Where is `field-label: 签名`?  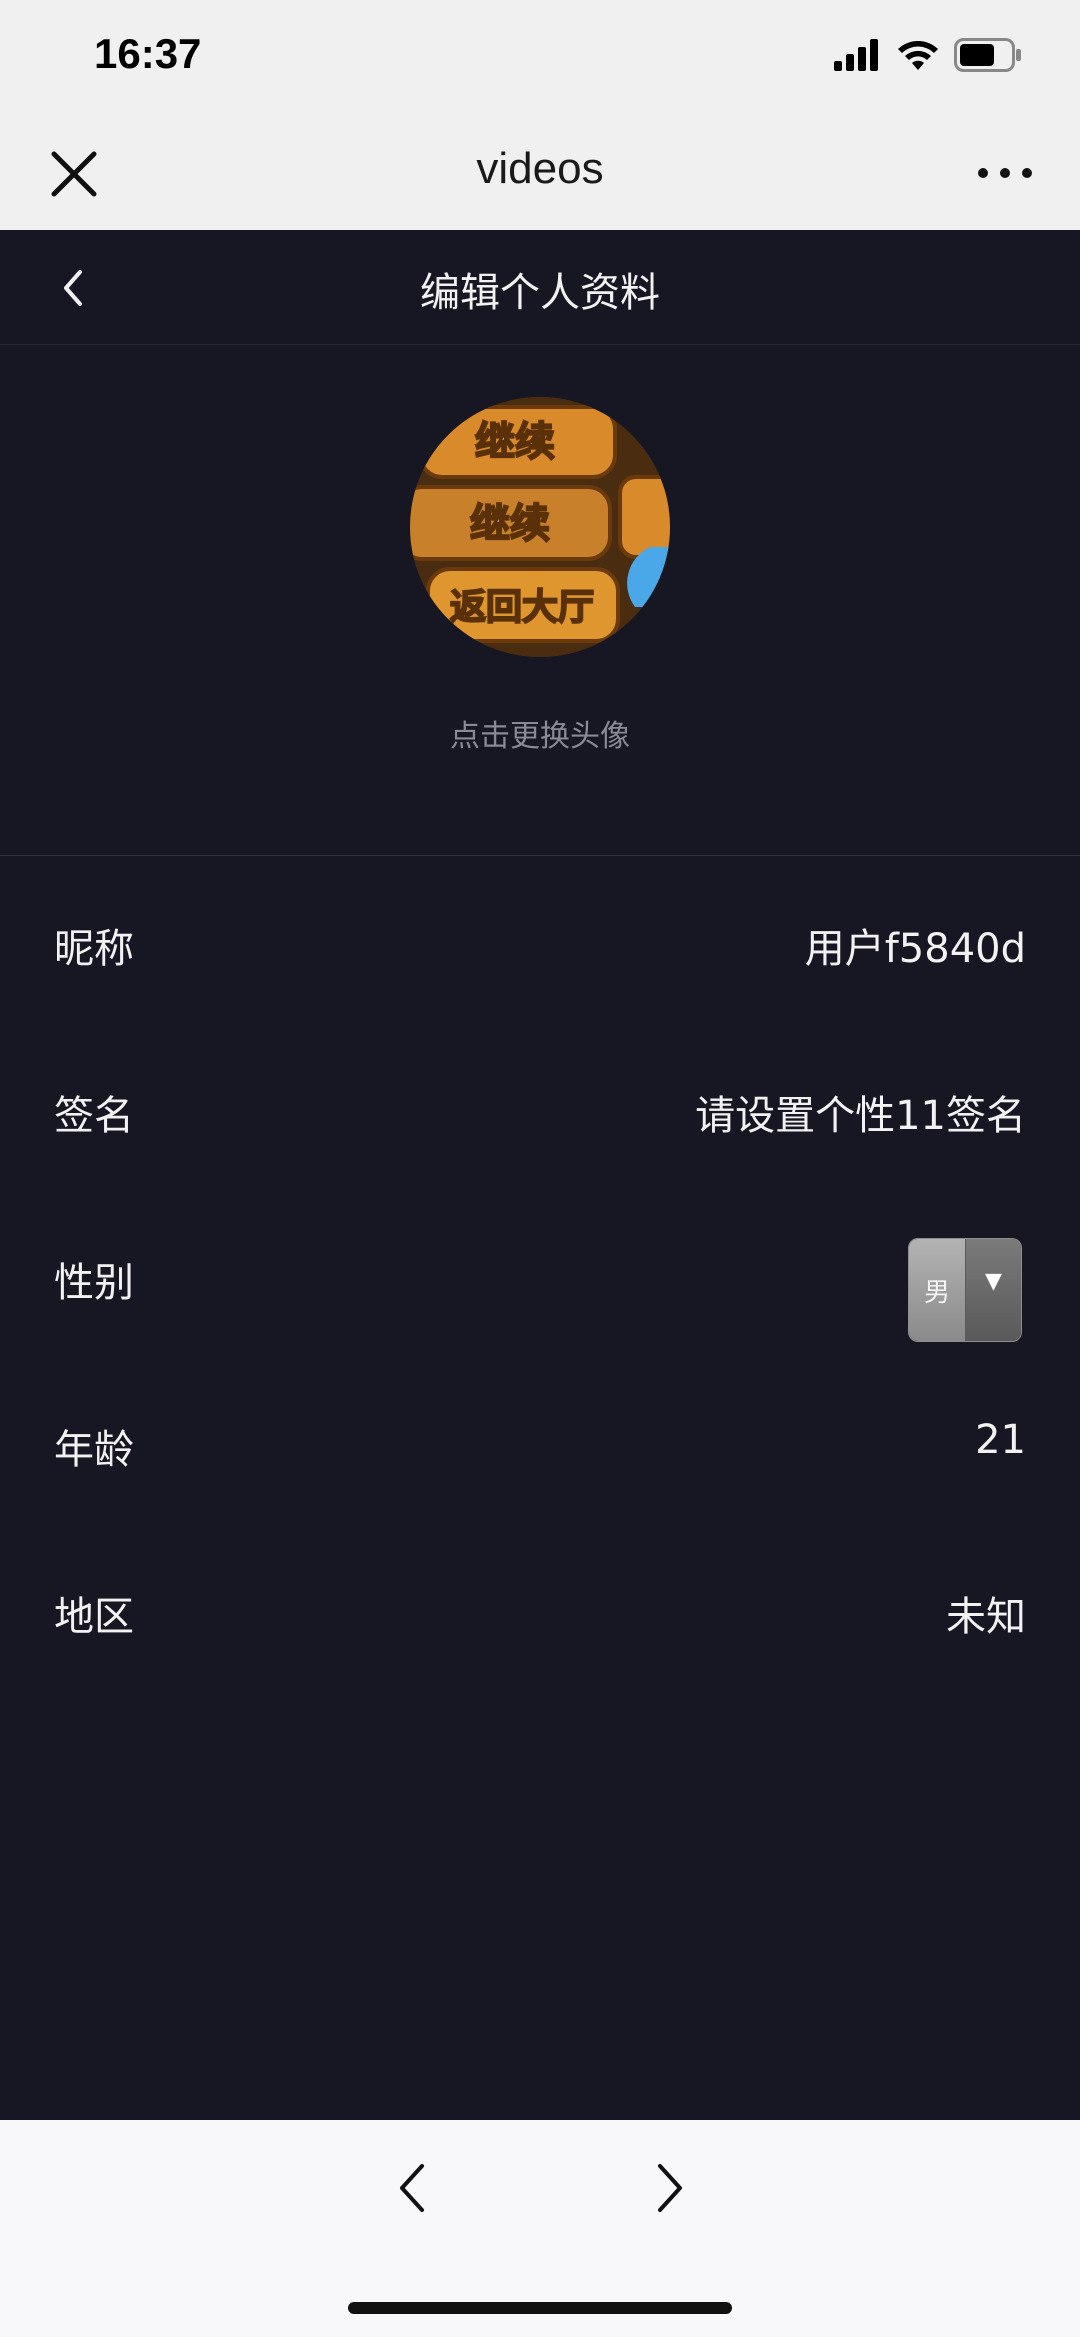
field-label: 签名 is located at coordinates (94, 1116).